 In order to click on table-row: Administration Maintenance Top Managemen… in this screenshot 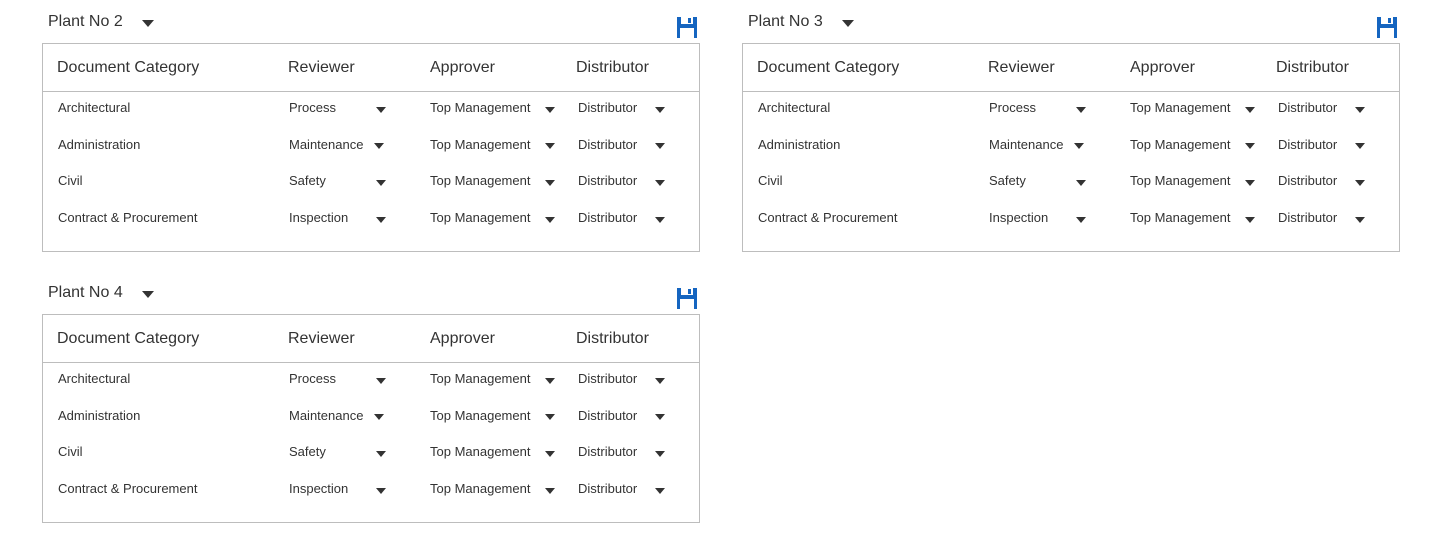, I will do `click(1071, 155)`.